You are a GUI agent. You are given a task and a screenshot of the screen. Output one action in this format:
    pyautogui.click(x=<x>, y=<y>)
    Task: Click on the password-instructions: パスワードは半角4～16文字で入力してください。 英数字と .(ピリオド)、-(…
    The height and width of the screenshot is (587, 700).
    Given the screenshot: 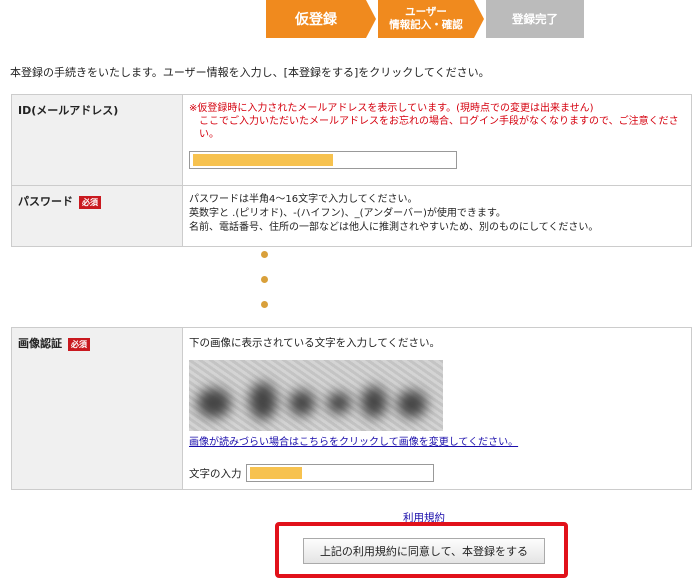 What is the action you would take?
    pyautogui.click(x=437, y=216)
    